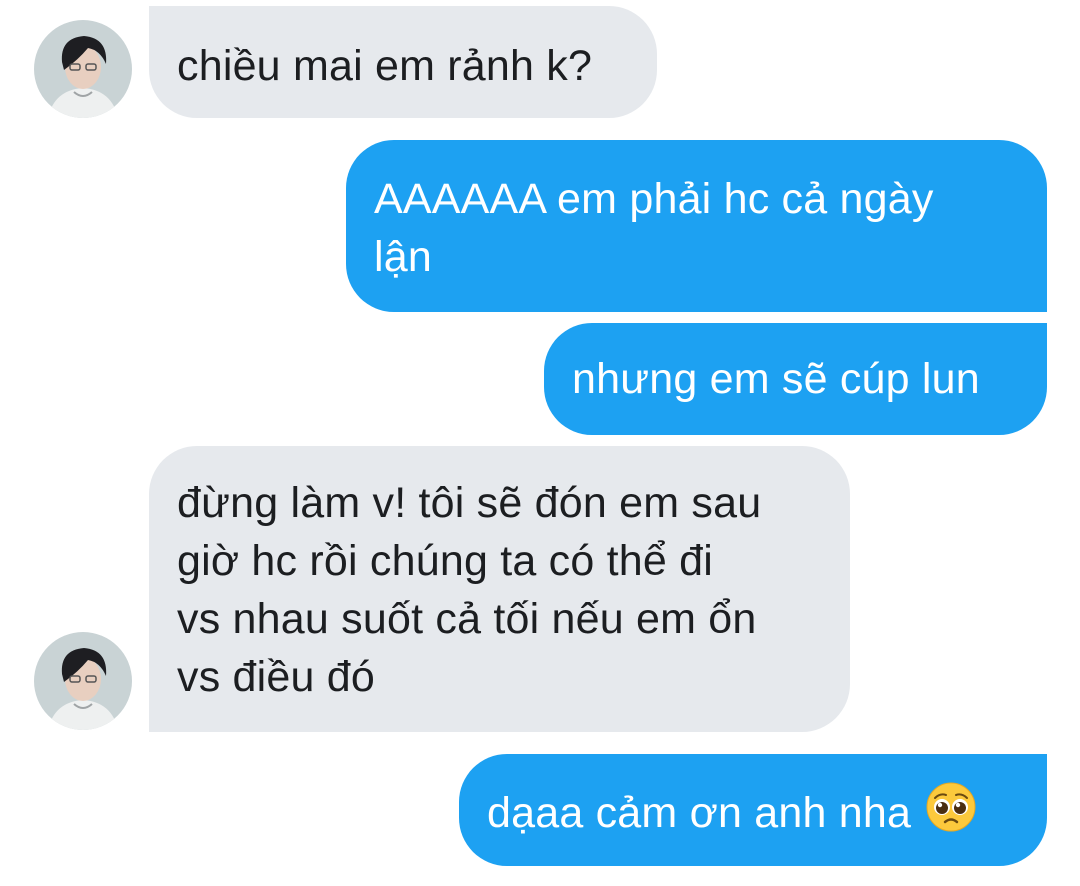 The image size is (1080, 886). What do you see at coordinates (699, 813) in the screenshot?
I see `message-text: dạaa cảm ơn anh nha` at bounding box center [699, 813].